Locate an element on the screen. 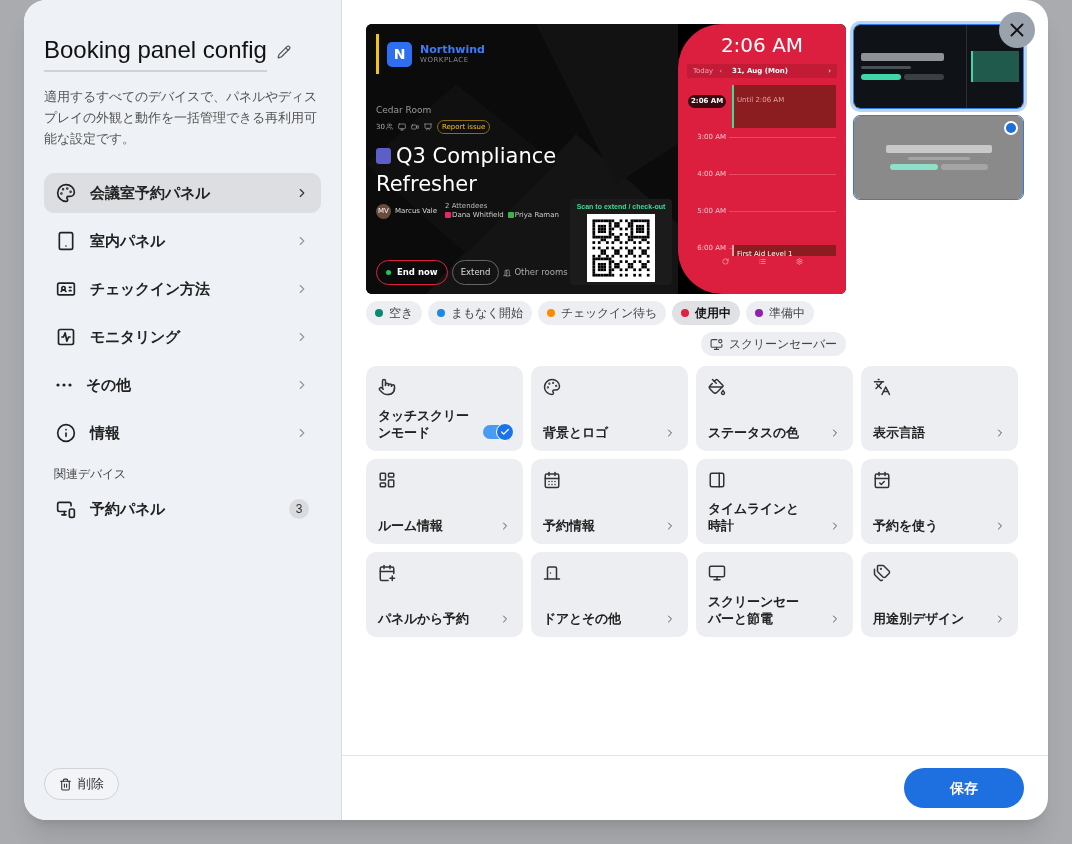 The width and height of the screenshot is (1072, 844). tile-label: パネルから予約 is located at coordinates (424, 618).